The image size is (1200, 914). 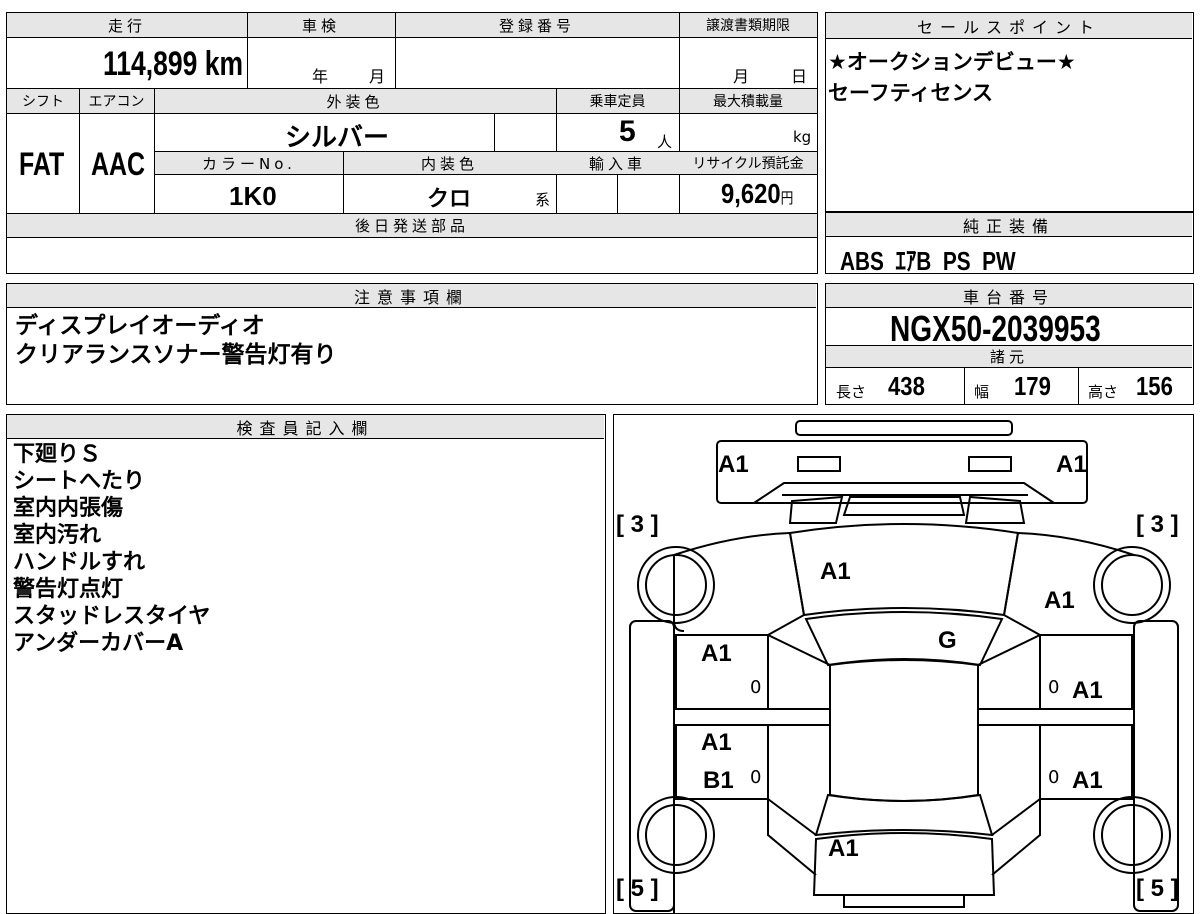 What do you see at coordinates (802, 137) in the screenshot?
I see `max-load-unit: kg` at bounding box center [802, 137].